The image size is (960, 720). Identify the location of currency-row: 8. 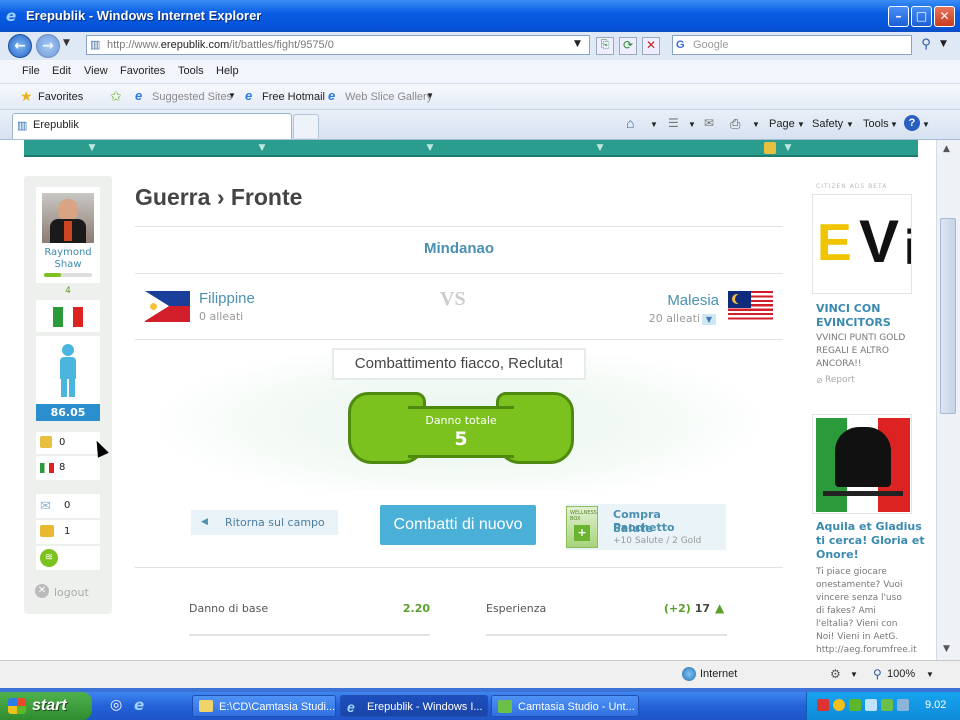
(68, 468).